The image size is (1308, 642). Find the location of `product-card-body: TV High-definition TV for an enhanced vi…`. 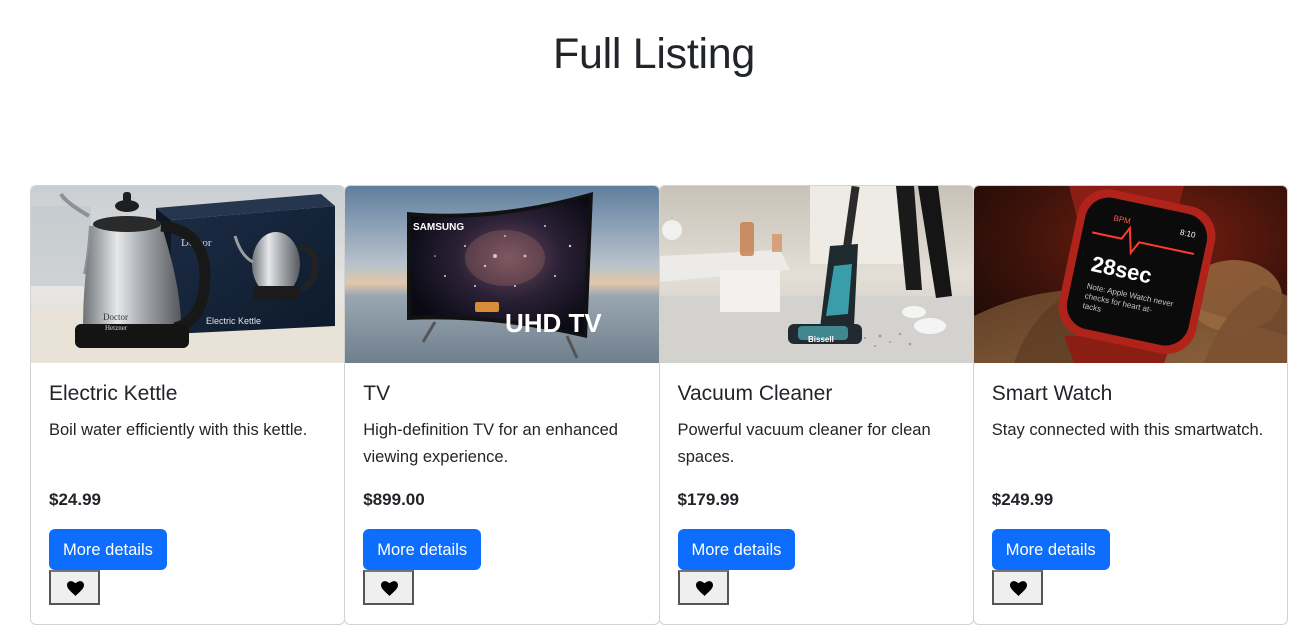

product-card-body: TV High-definition TV for an enhanced vi… is located at coordinates (501, 484).